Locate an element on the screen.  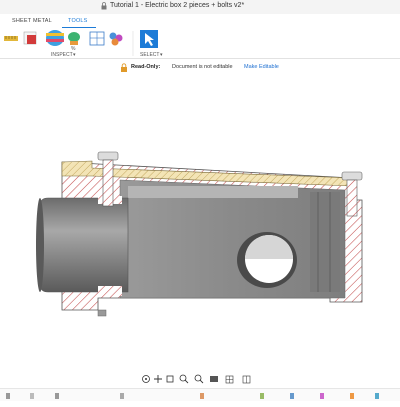
navigation-bar is located at coordinates (201, 378).